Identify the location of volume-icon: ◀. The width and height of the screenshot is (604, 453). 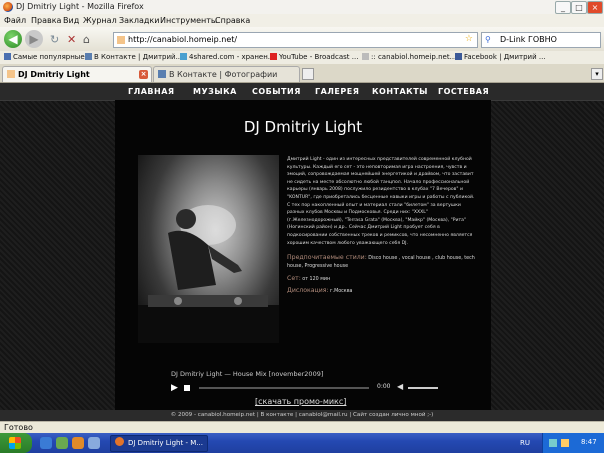
(400, 386).